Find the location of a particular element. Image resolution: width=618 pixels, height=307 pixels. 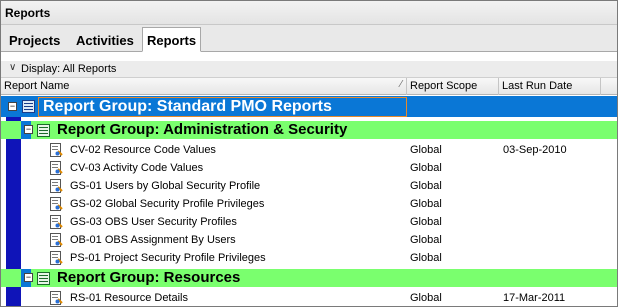

top-group-row: − Report Group: Standard PMO Reports is located at coordinates (309, 106).